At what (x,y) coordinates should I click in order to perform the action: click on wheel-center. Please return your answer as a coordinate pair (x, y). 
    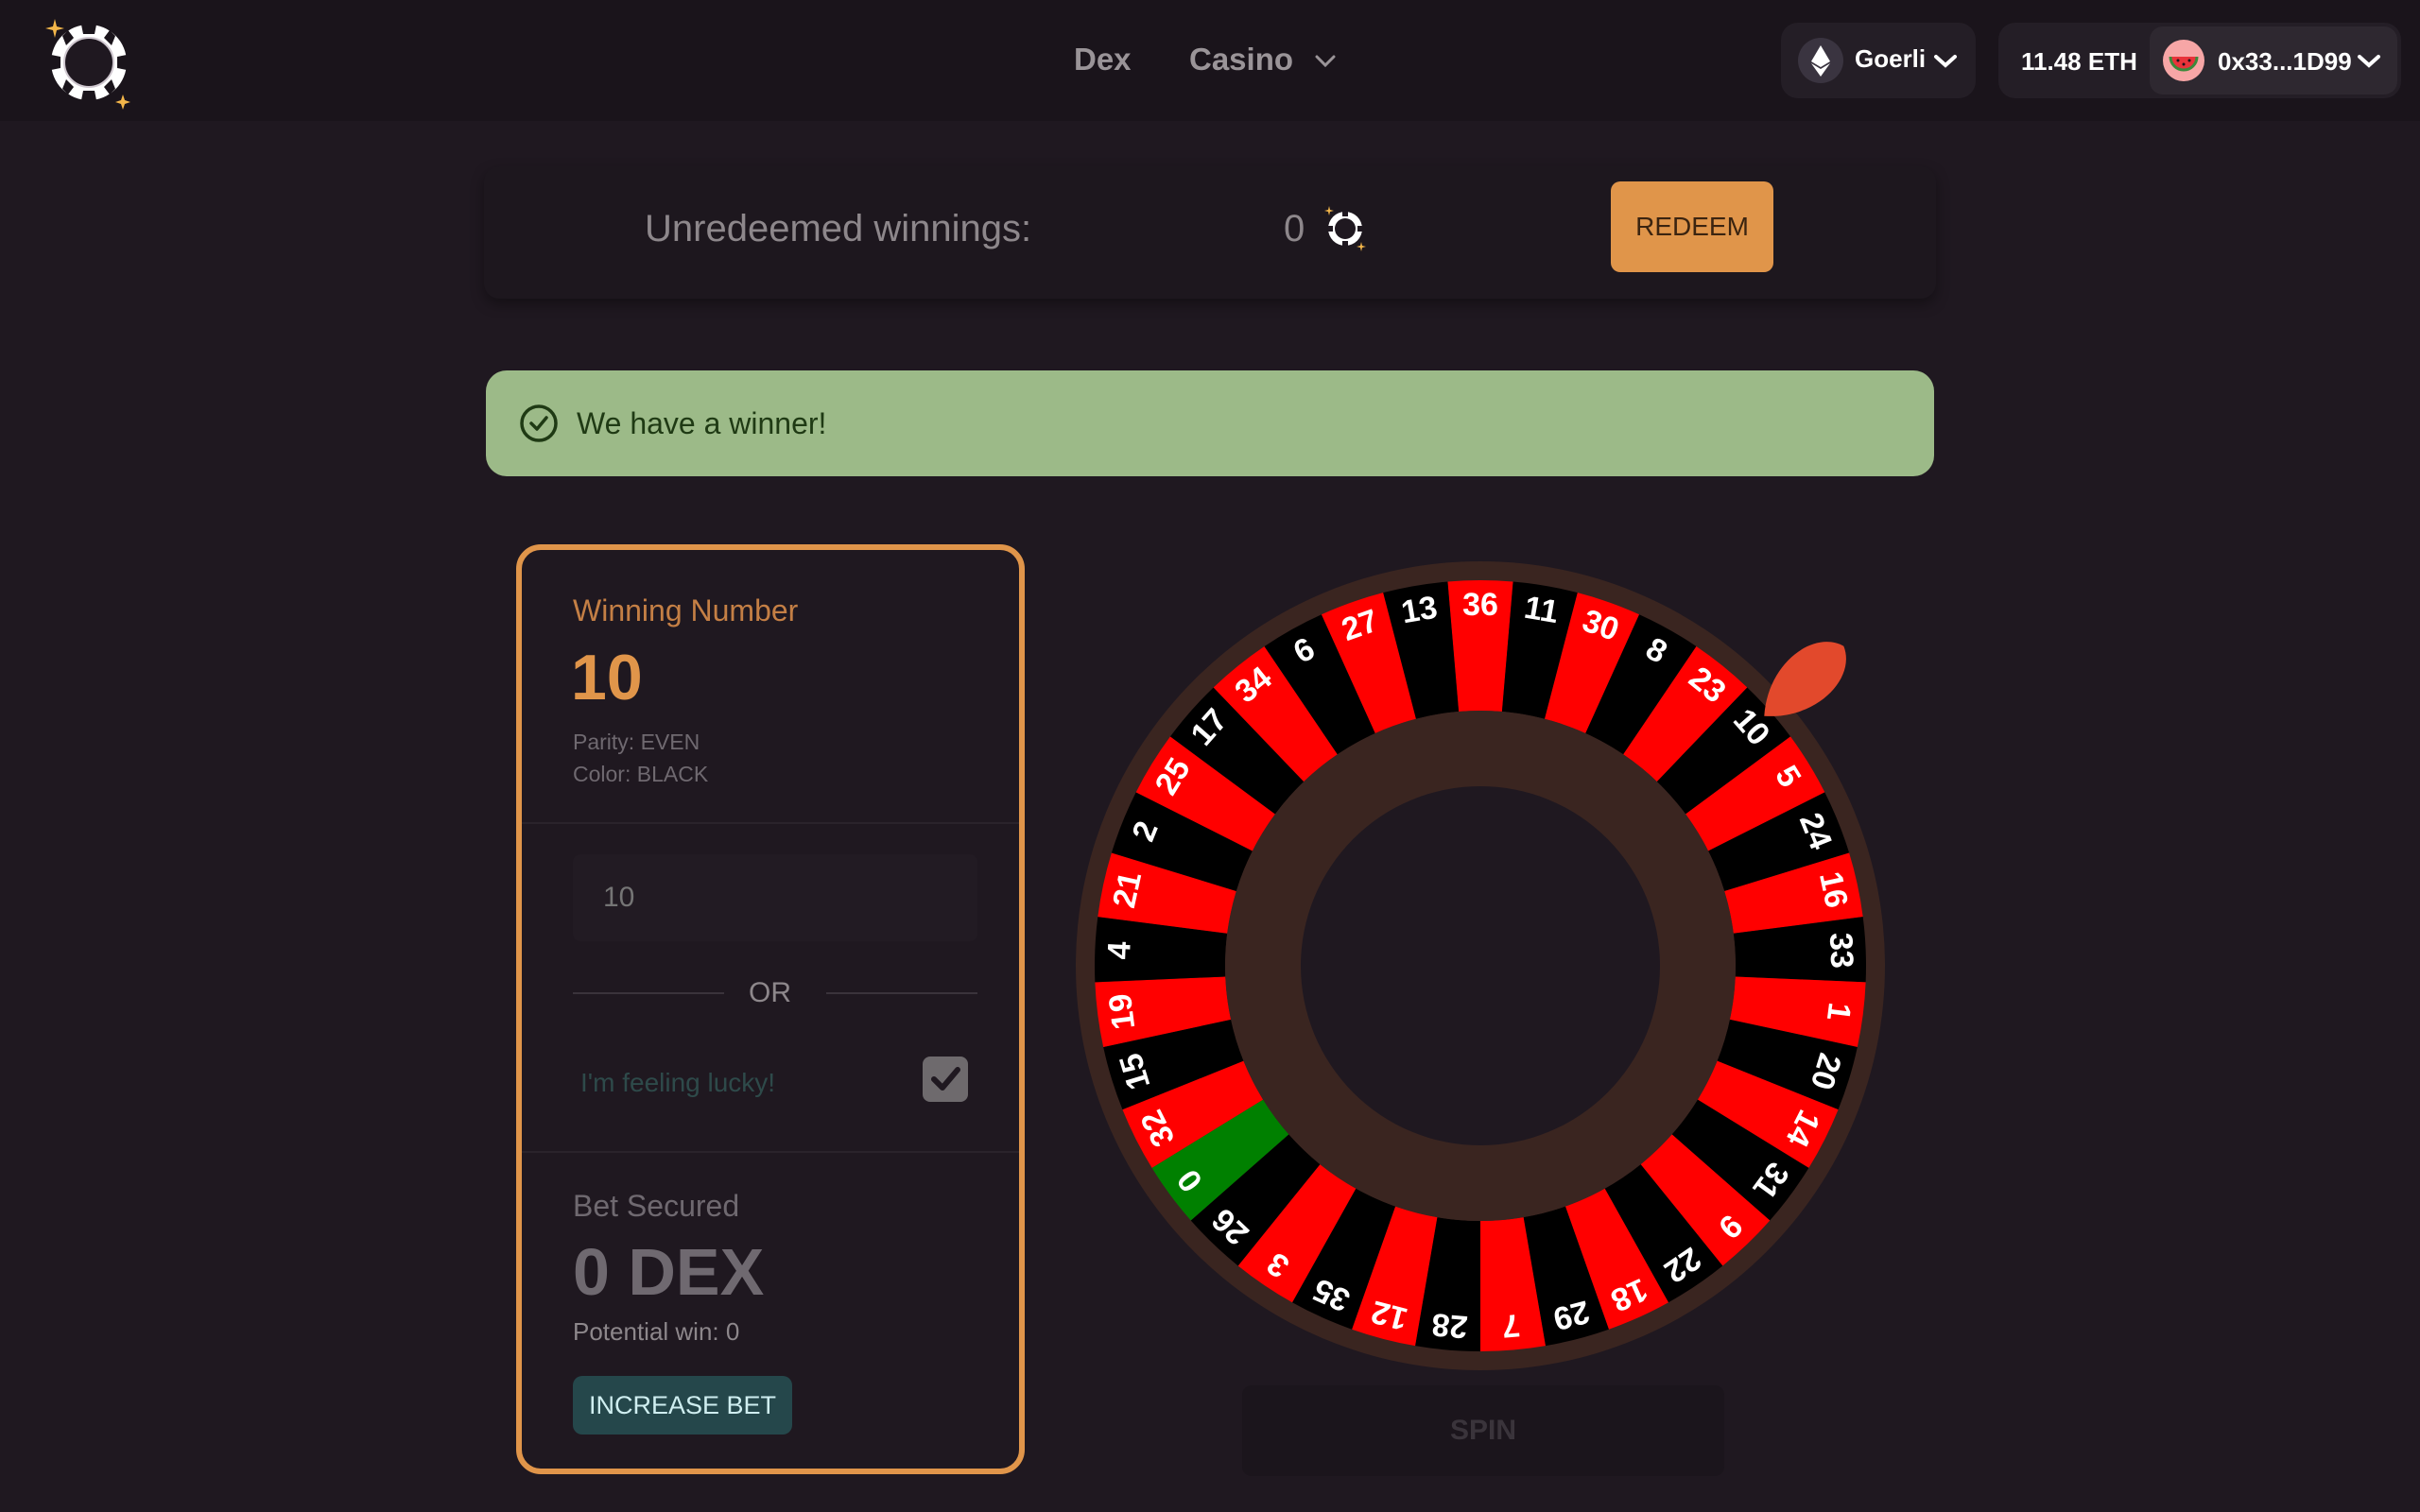
    Looking at the image, I should click on (1480, 965).